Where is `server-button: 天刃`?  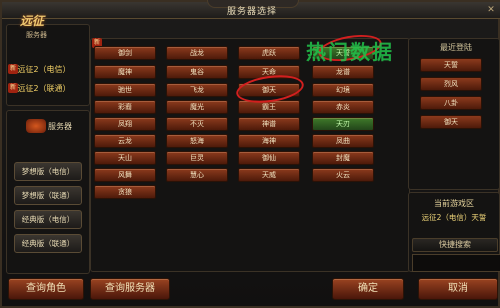
server-button: 天刃 is located at coordinates (343, 124).